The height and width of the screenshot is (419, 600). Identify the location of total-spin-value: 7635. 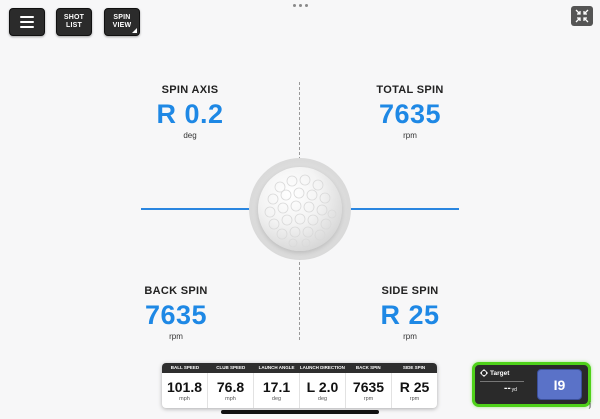
(410, 114).